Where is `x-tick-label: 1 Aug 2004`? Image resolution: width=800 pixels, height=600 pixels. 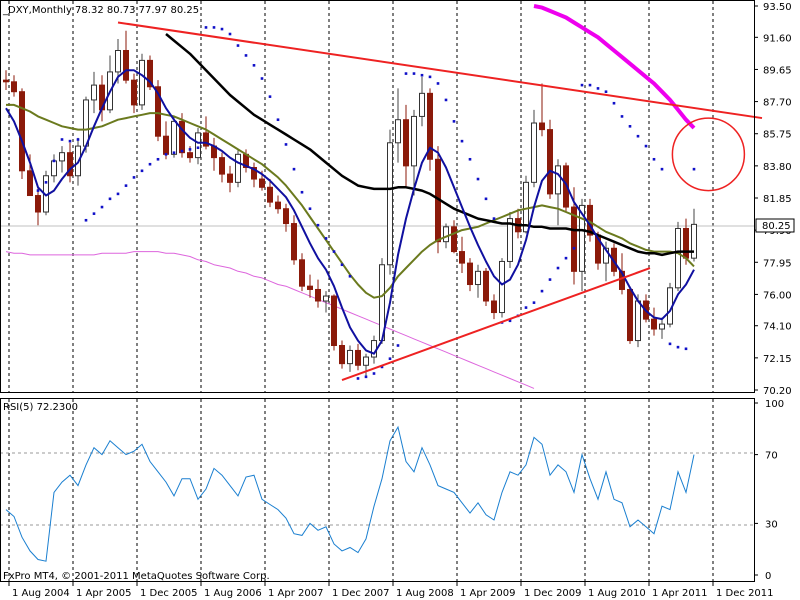
x-tick-label: 1 Aug 2004 is located at coordinates (41, 593).